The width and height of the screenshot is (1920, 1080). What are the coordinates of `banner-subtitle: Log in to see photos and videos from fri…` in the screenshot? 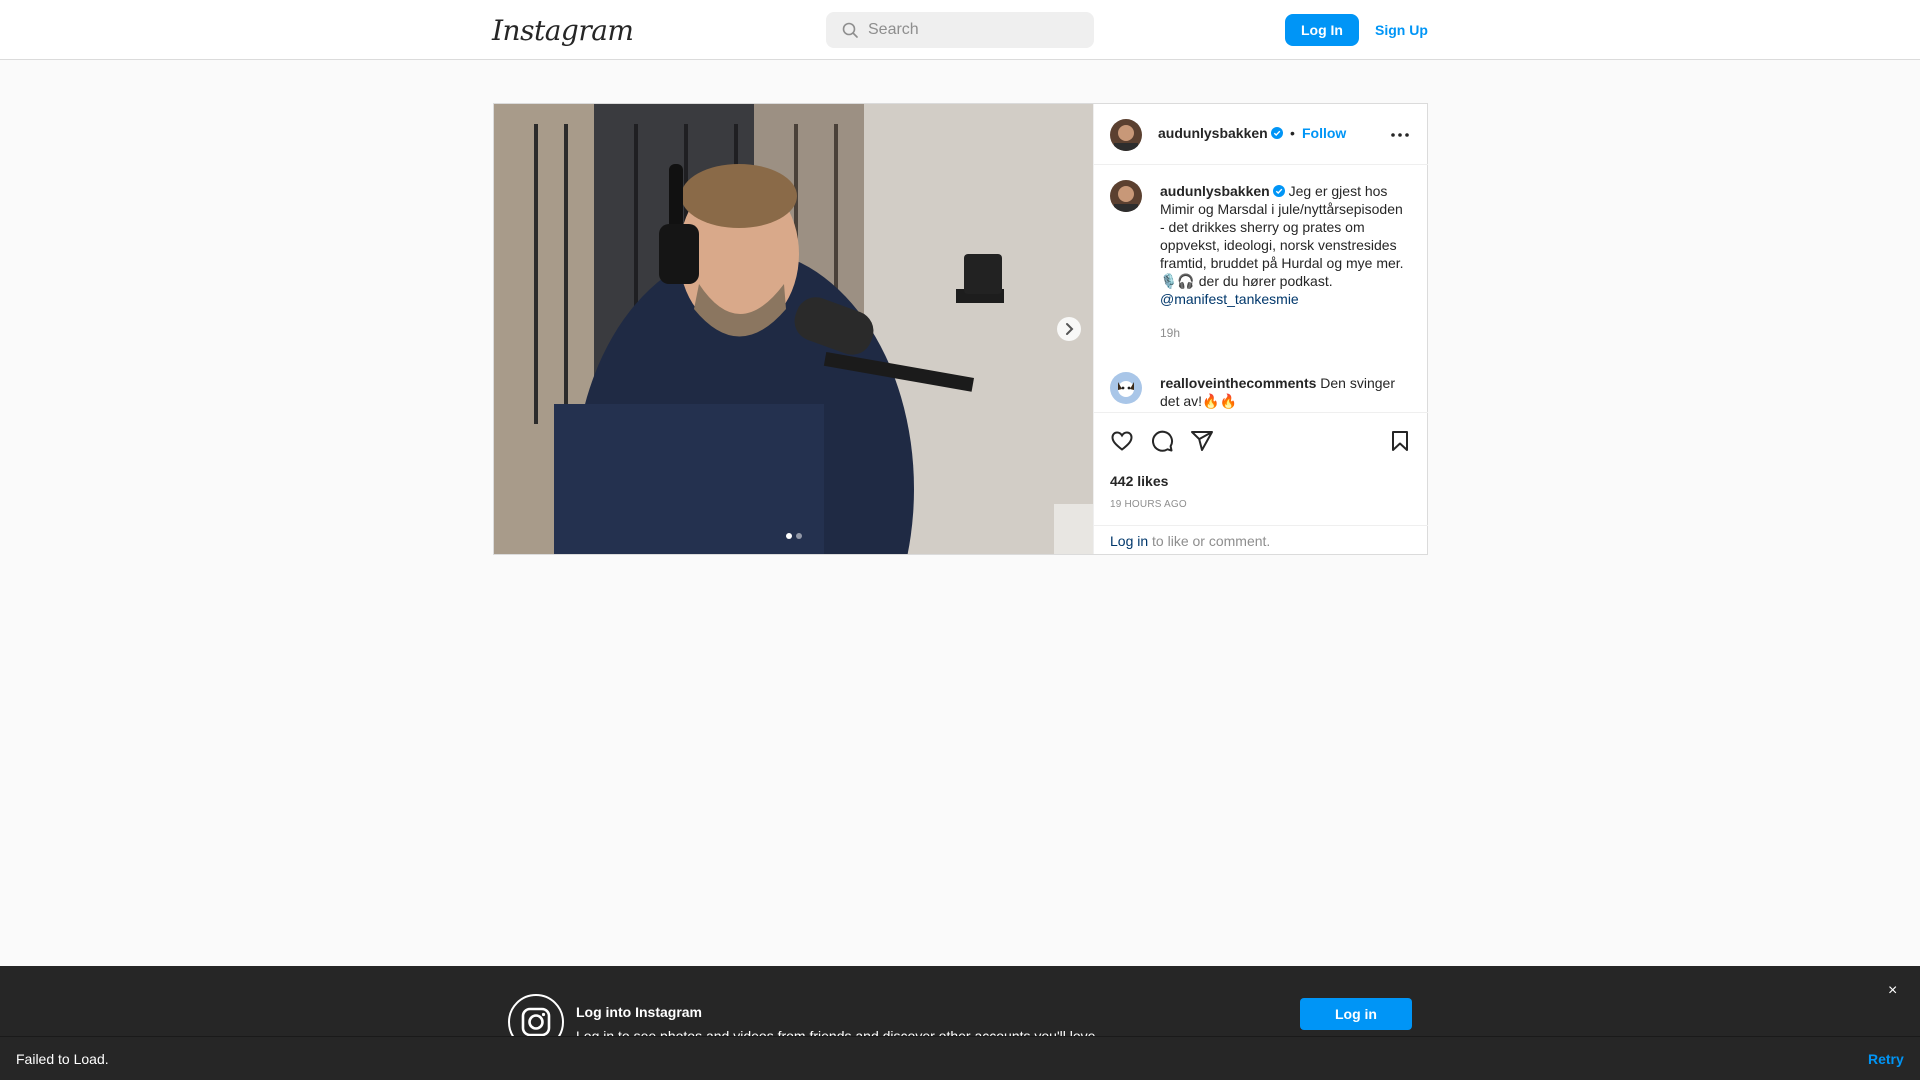 It's located at (838, 1032).